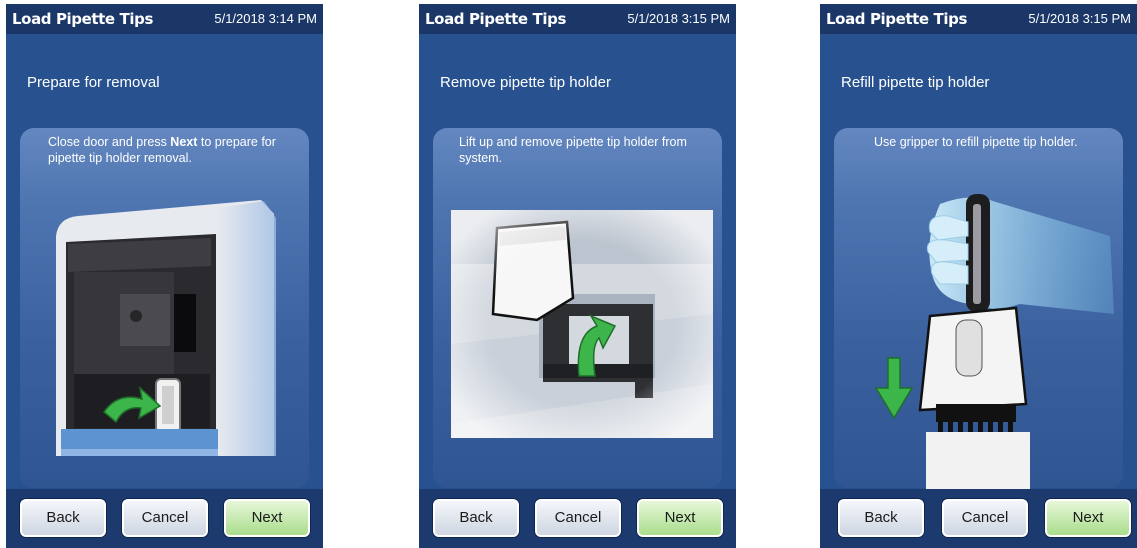 Image resolution: width=1137 pixels, height=548 pixels. I want to click on gripper-refill-illustration, so click(994, 348).